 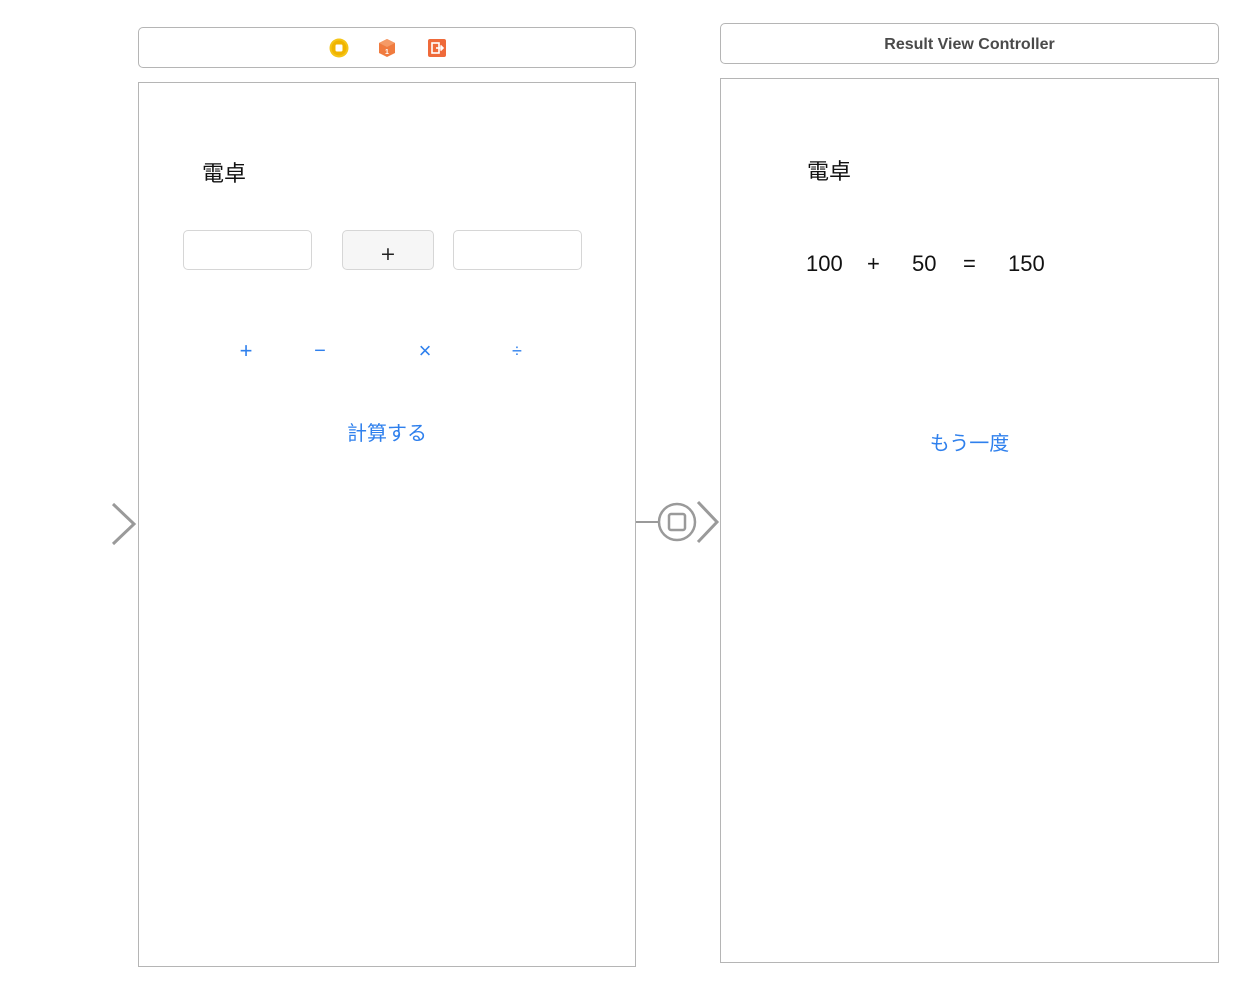 I want to click on scene-title: Result View Controller, so click(x=969, y=44).